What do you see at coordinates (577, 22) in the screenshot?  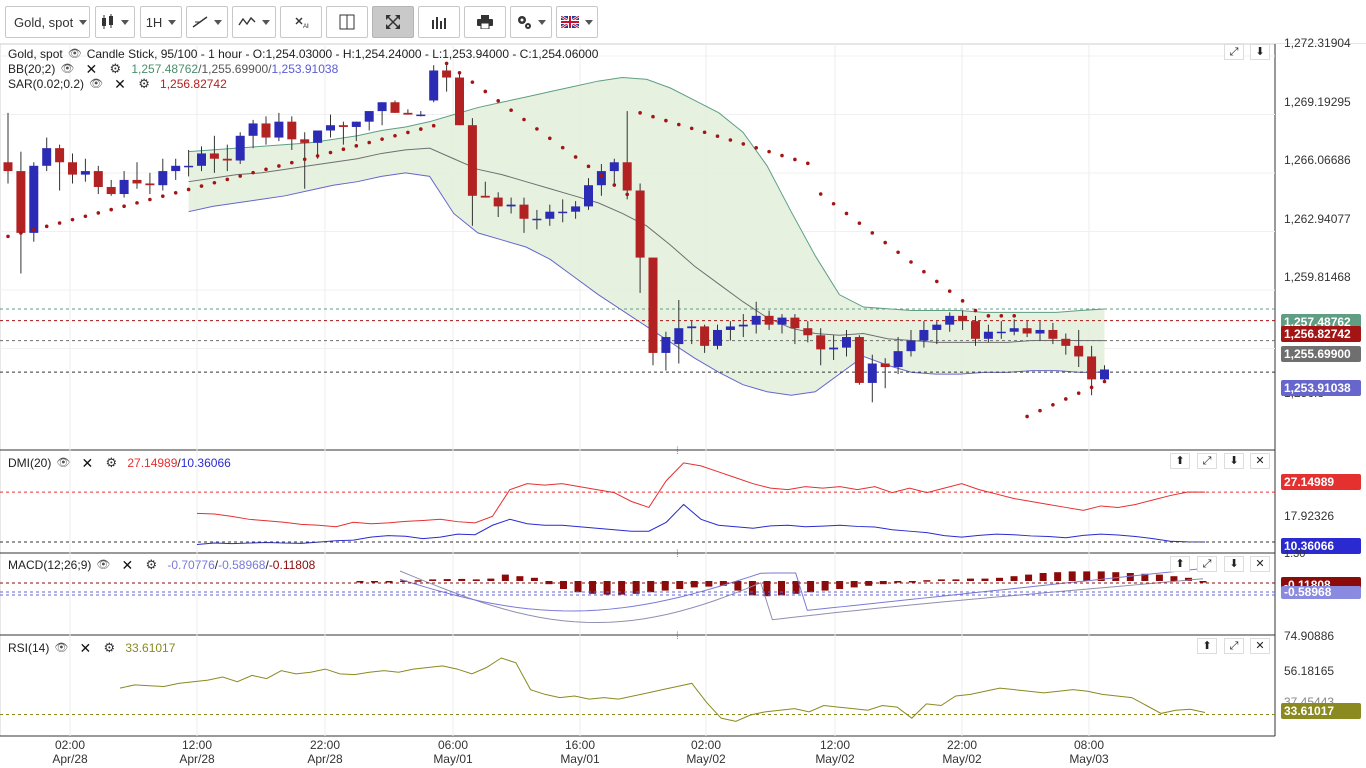 I see `language-button` at bounding box center [577, 22].